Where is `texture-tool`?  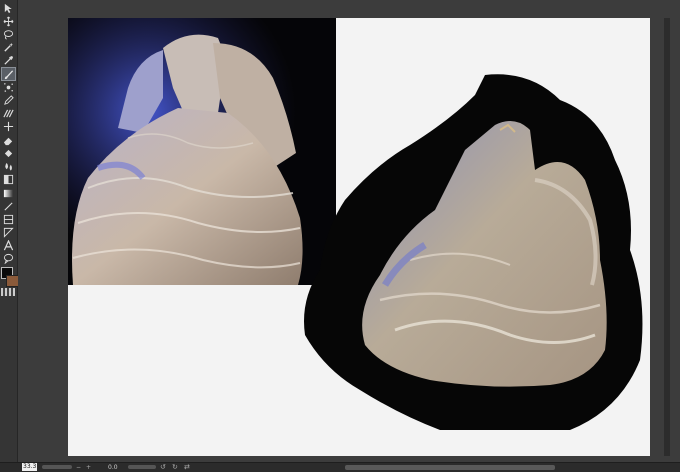 texture-tool is located at coordinates (8, 113).